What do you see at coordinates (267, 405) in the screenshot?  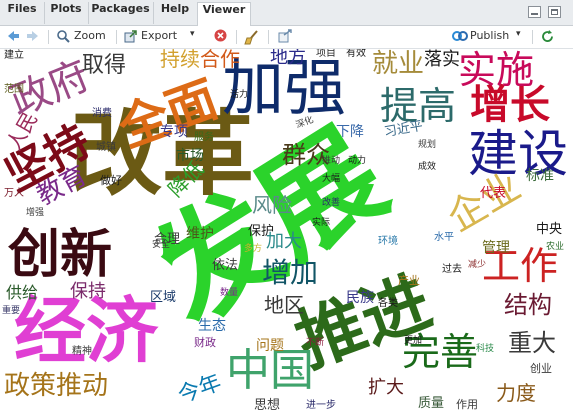 I see `word: 思想` at bounding box center [267, 405].